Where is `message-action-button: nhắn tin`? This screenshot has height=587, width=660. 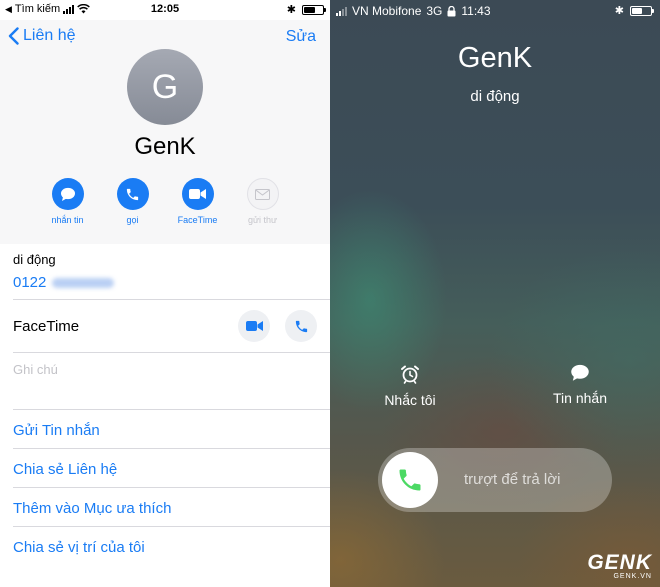 message-action-button: nhắn tin is located at coordinates (67, 201).